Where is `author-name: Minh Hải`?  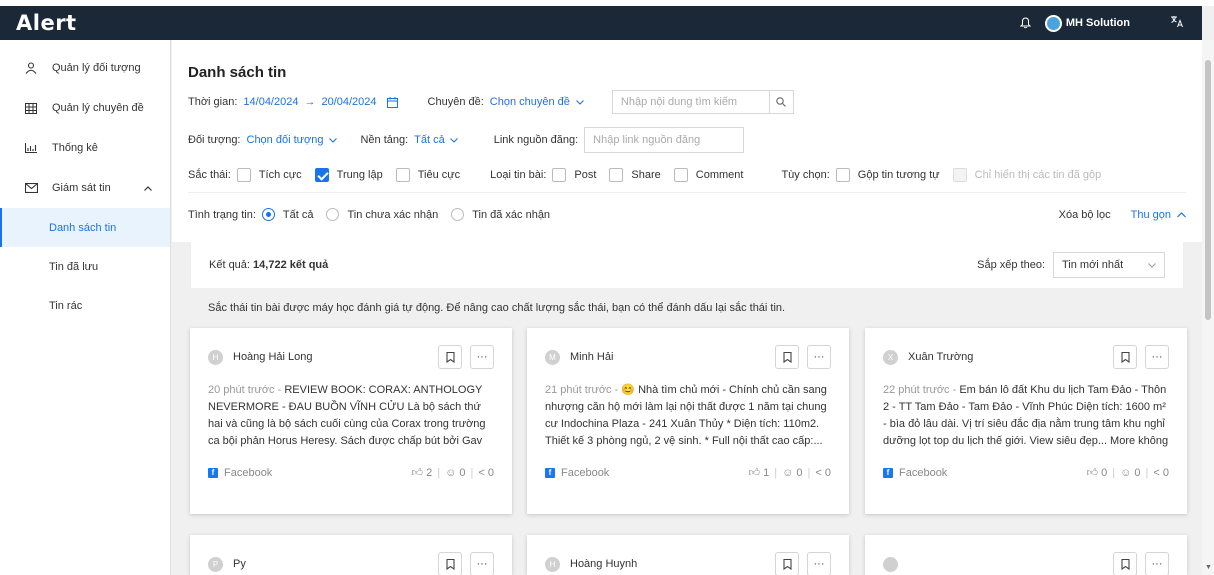
author-name: Minh Hải is located at coordinates (591, 357).